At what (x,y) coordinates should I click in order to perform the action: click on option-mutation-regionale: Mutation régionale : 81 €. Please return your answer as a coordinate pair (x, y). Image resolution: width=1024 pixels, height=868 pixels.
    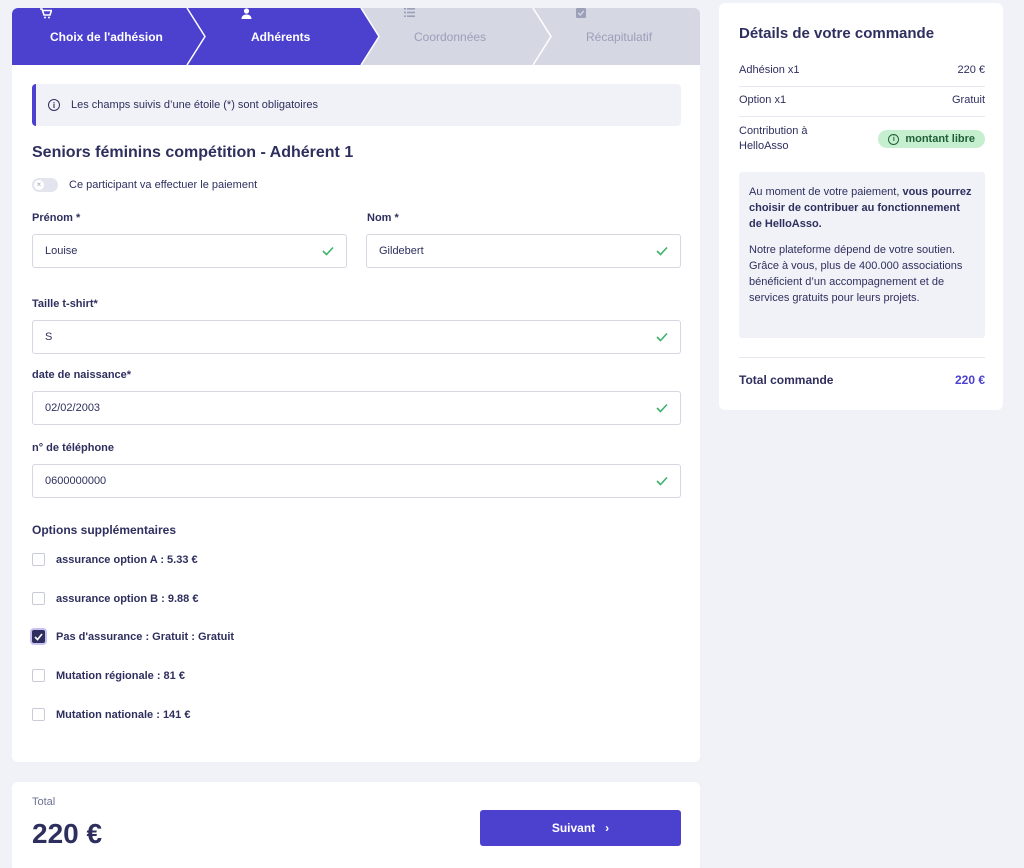
    Looking at the image, I should click on (108, 675).